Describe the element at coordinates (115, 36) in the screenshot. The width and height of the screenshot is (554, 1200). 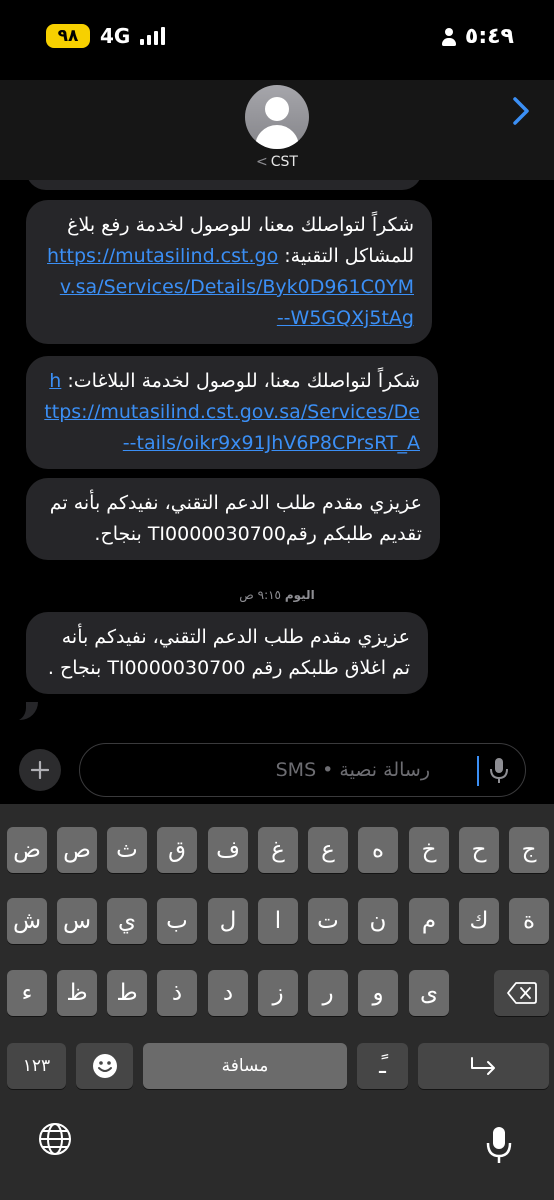
I see `network-type: 4G` at that location.